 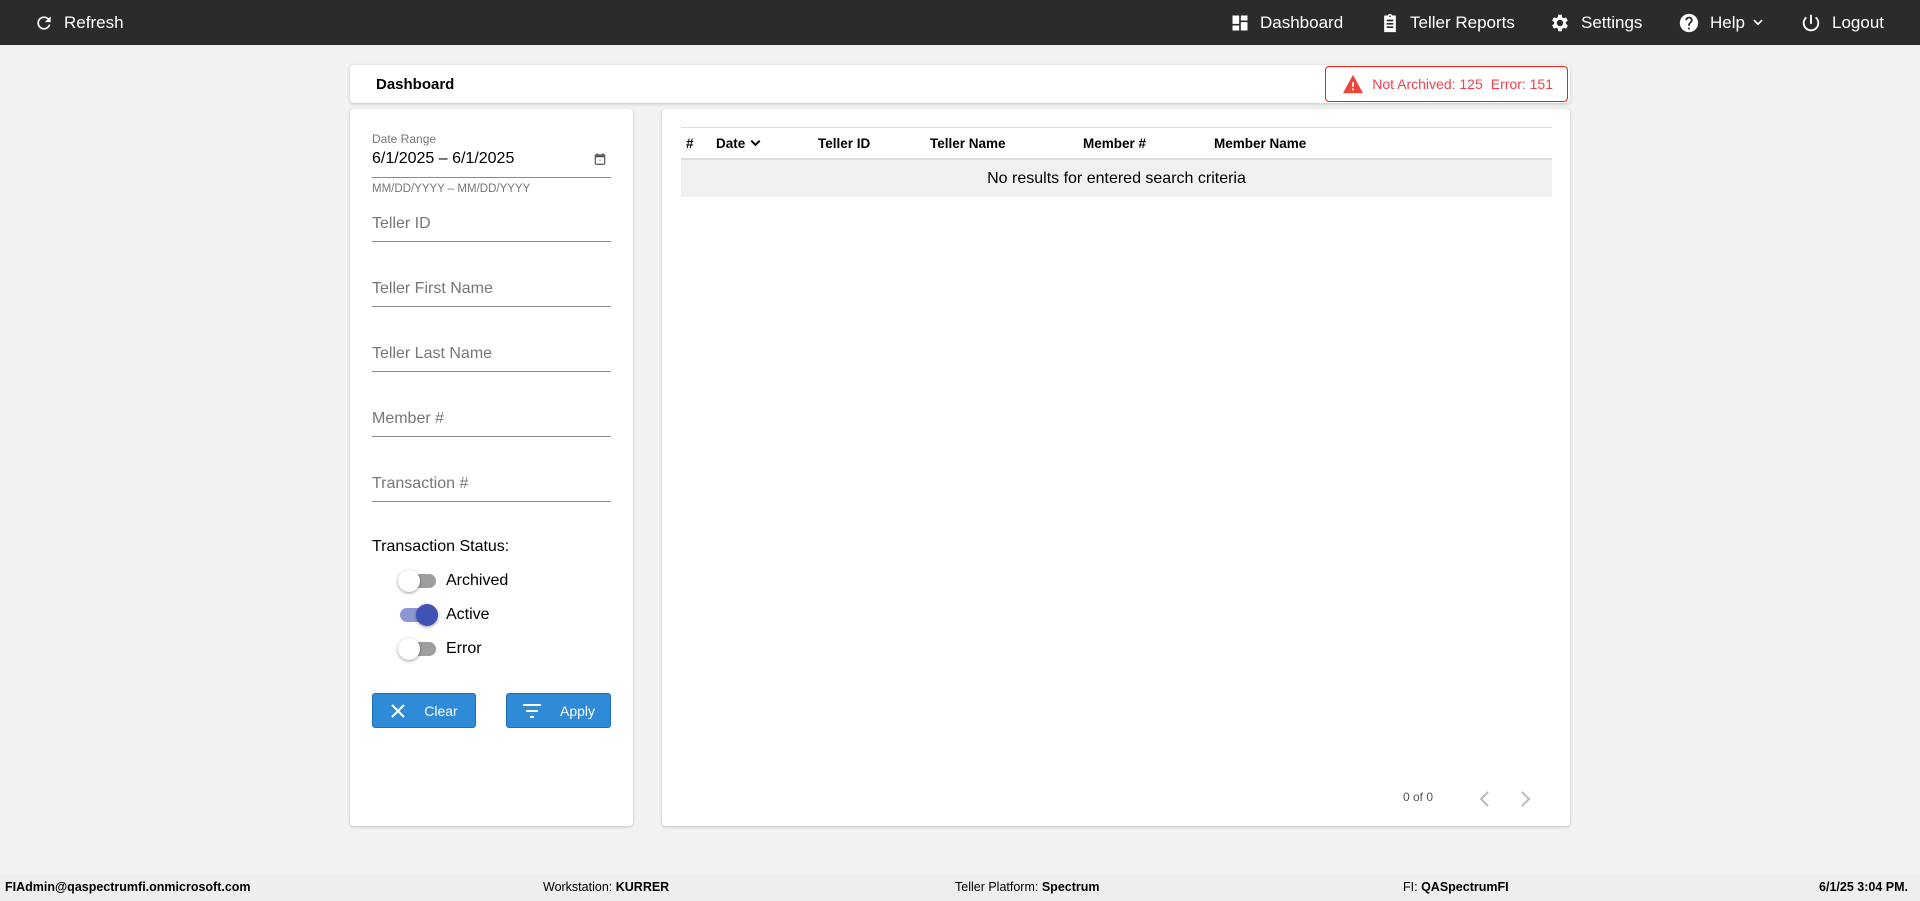 What do you see at coordinates (1485, 799) in the screenshot?
I see `prev-page-icon` at bounding box center [1485, 799].